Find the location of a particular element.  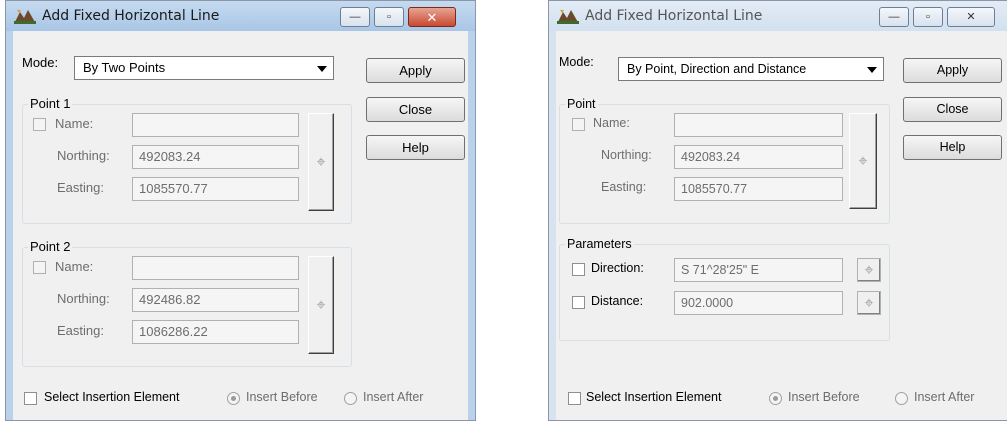

distance-label: Distance: is located at coordinates (617, 301).